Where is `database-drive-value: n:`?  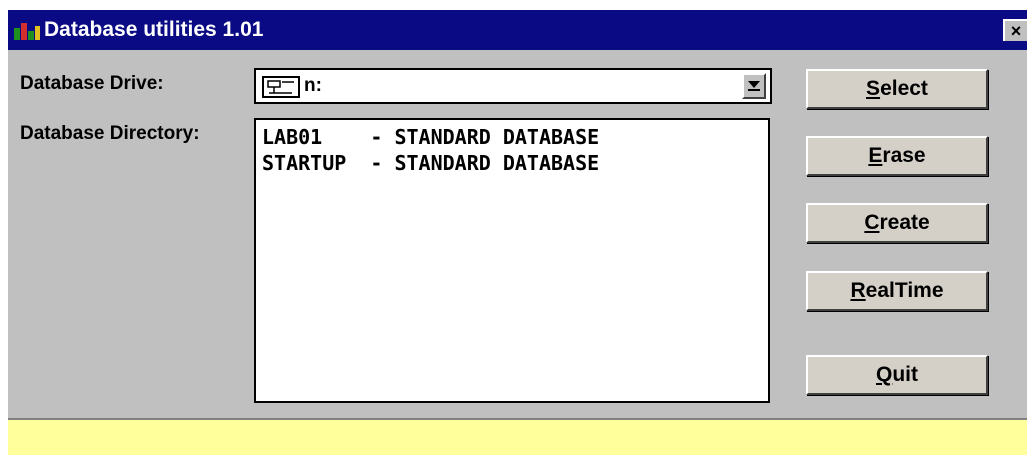
database-drive-value: n: is located at coordinates (313, 85).